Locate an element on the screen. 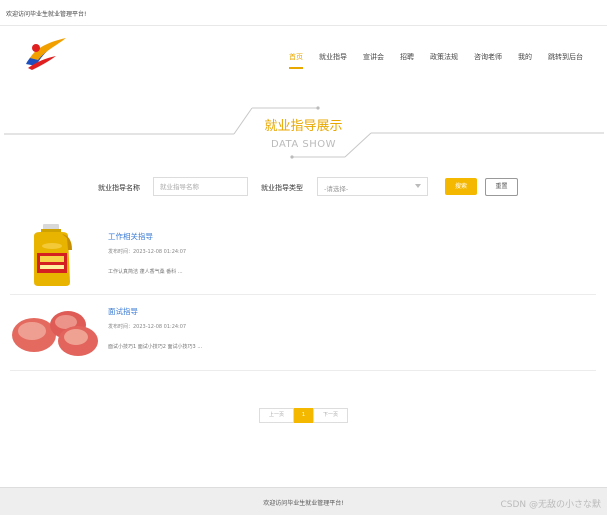  nav-mine: 我的 is located at coordinates (525, 59).